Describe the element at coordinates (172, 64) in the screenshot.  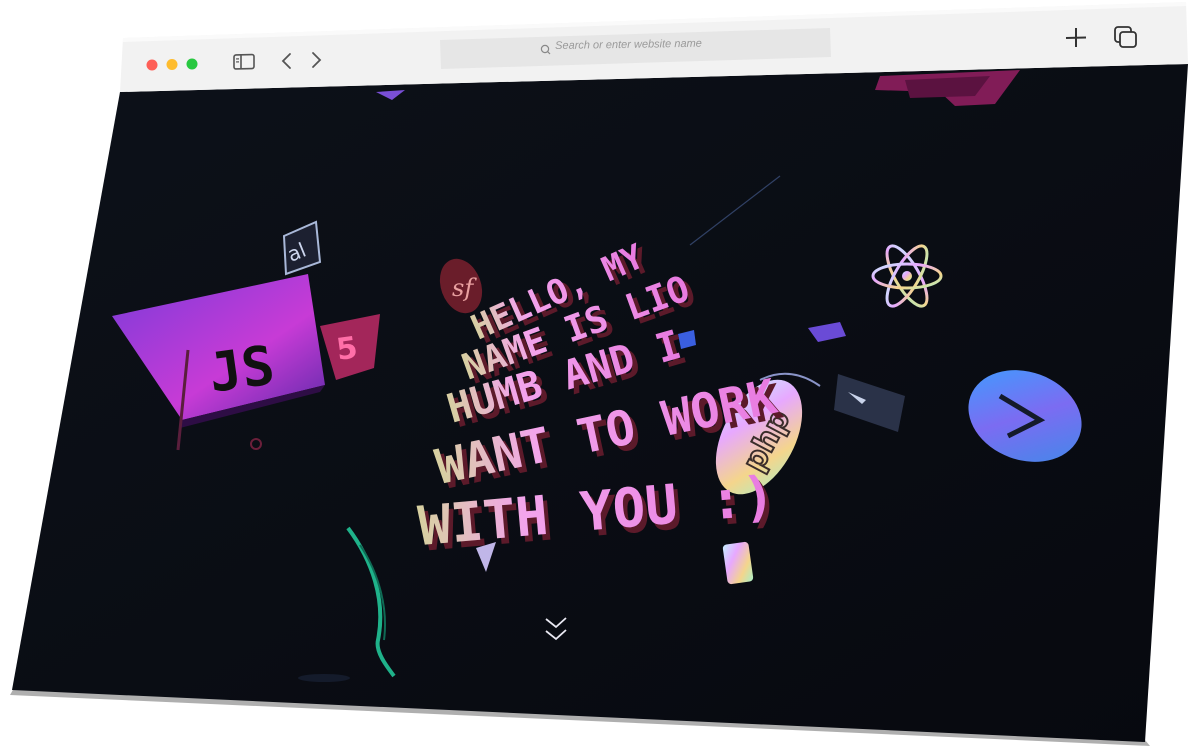
I see `minimize-window-button` at that location.